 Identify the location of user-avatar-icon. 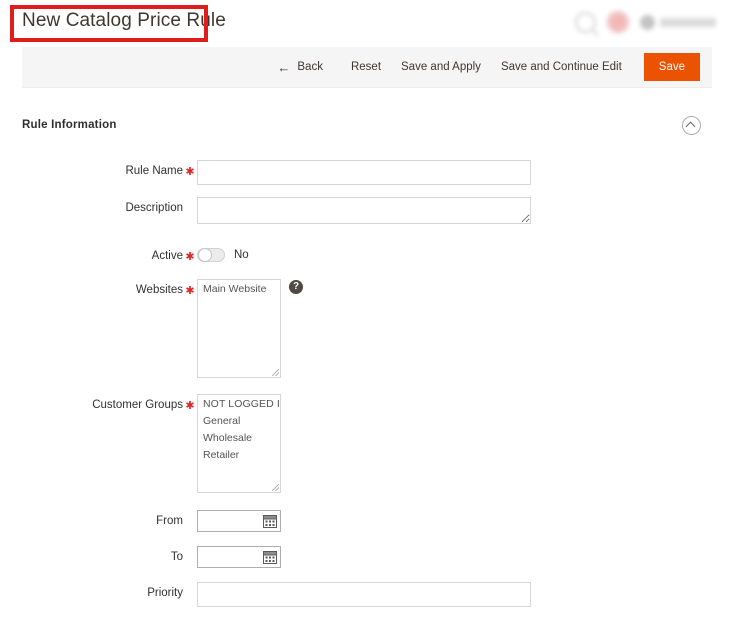
(647, 22).